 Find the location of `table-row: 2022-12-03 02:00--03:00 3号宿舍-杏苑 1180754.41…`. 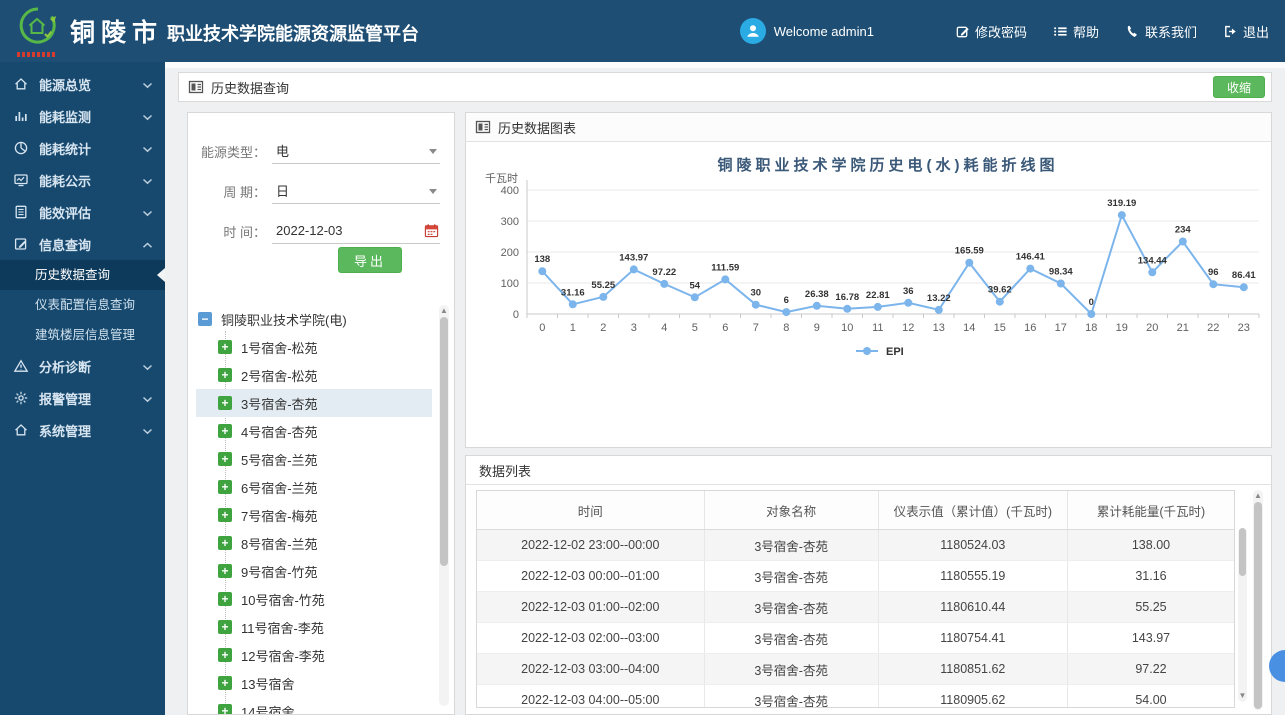

table-row: 2022-12-03 02:00--03:00 3号宿舍-杏苑 1180754.41… is located at coordinates (855, 638).